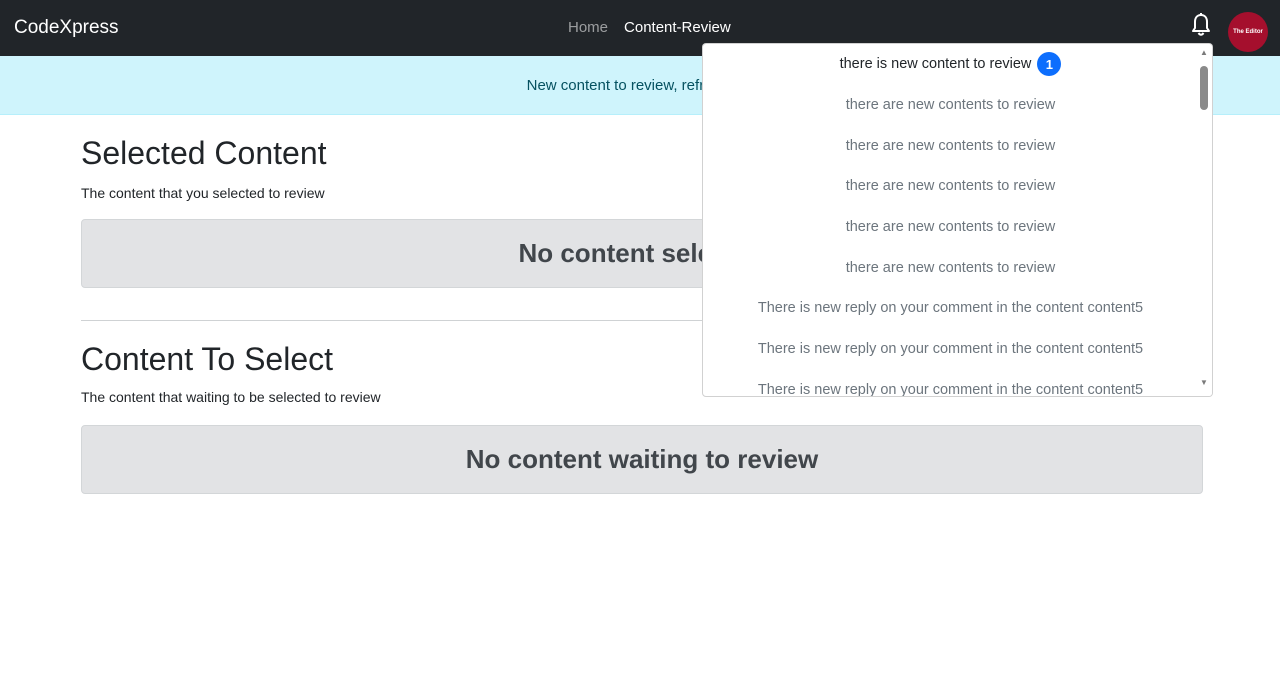 This screenshot has height=700, width=1280. Describe the element at coordinates (1049, 64) in the screenshot. I see `notification-count-badge: 1` at that location.